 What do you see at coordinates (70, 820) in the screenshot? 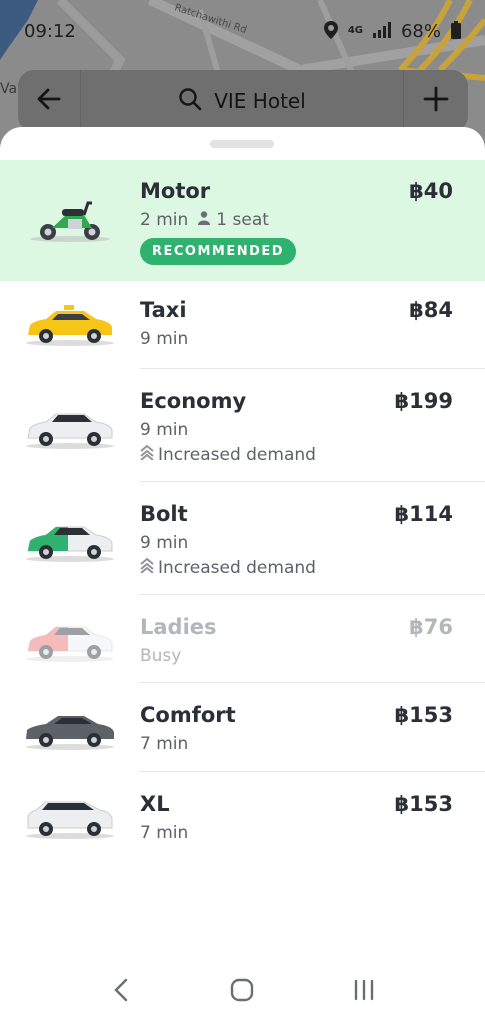
I see `xl-car-icon` at bounding box center [70, 820].